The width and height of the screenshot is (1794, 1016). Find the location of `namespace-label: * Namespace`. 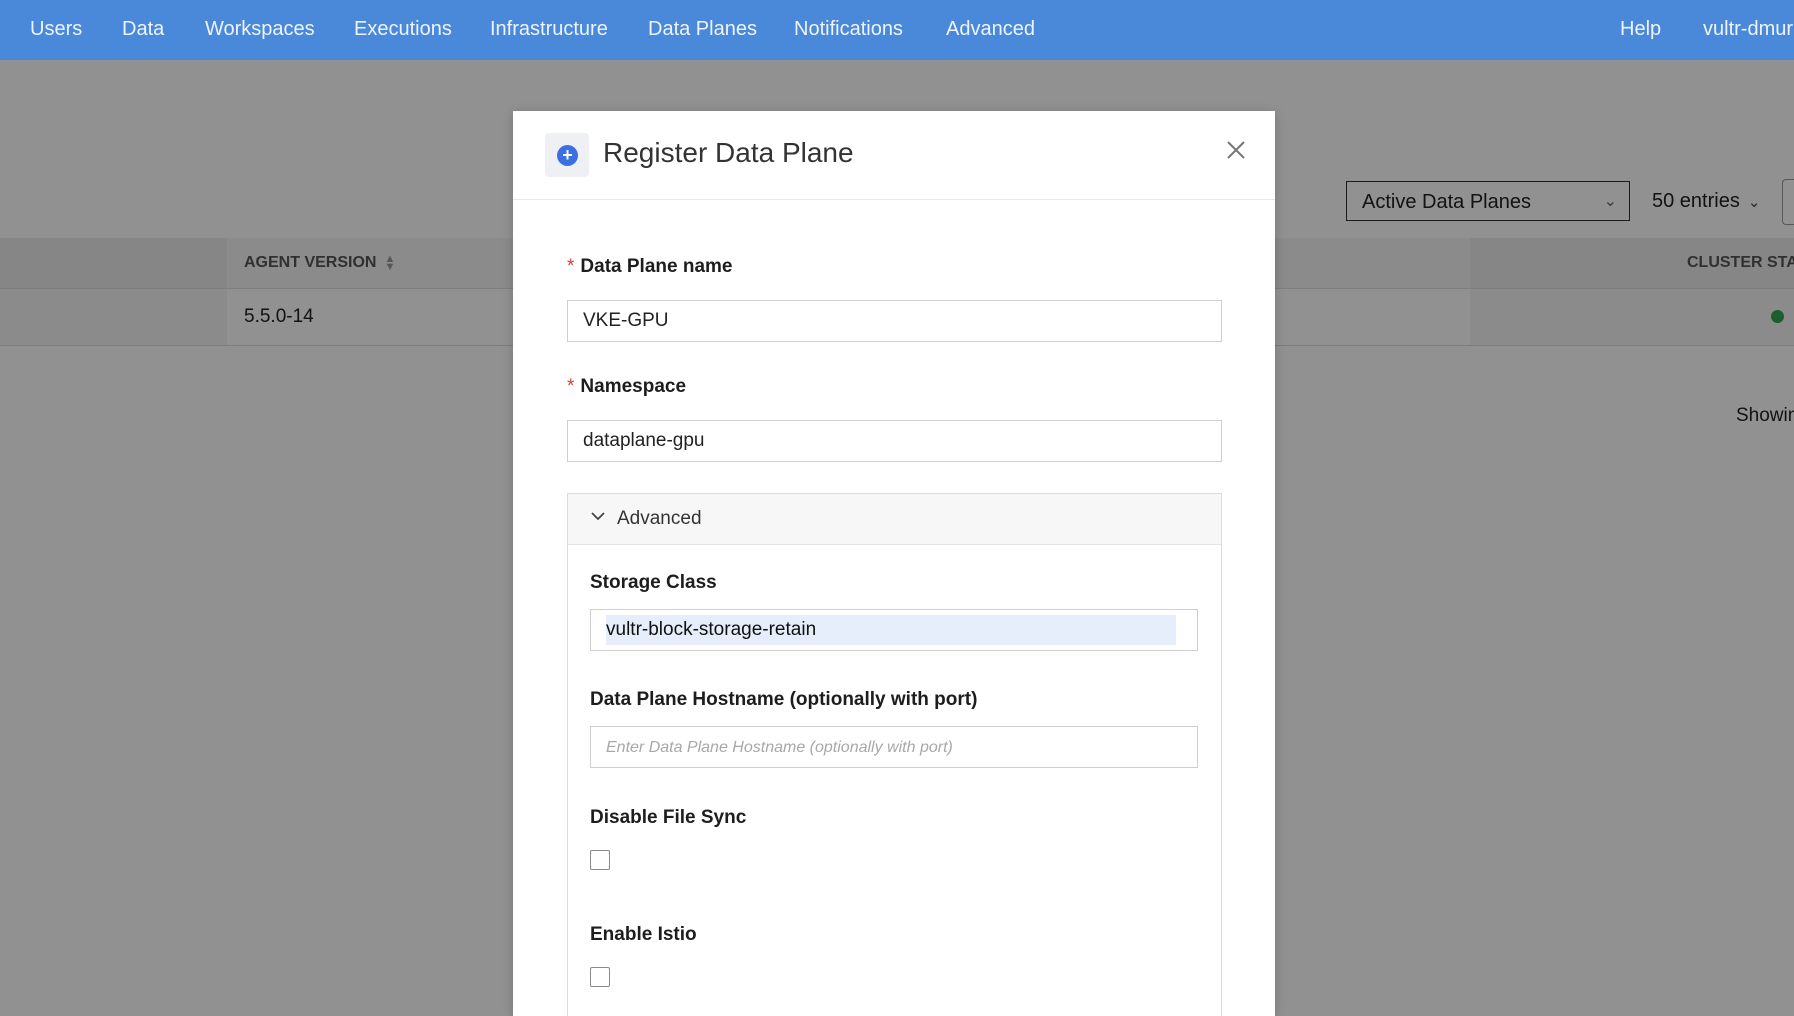

namespace-label: * Namespace is located at coordinates (627, 386).